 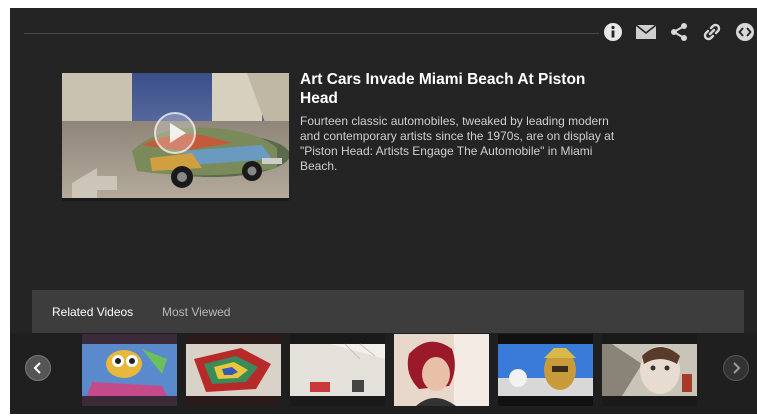 I want to click on play-icon, so click(x=175, y=135).